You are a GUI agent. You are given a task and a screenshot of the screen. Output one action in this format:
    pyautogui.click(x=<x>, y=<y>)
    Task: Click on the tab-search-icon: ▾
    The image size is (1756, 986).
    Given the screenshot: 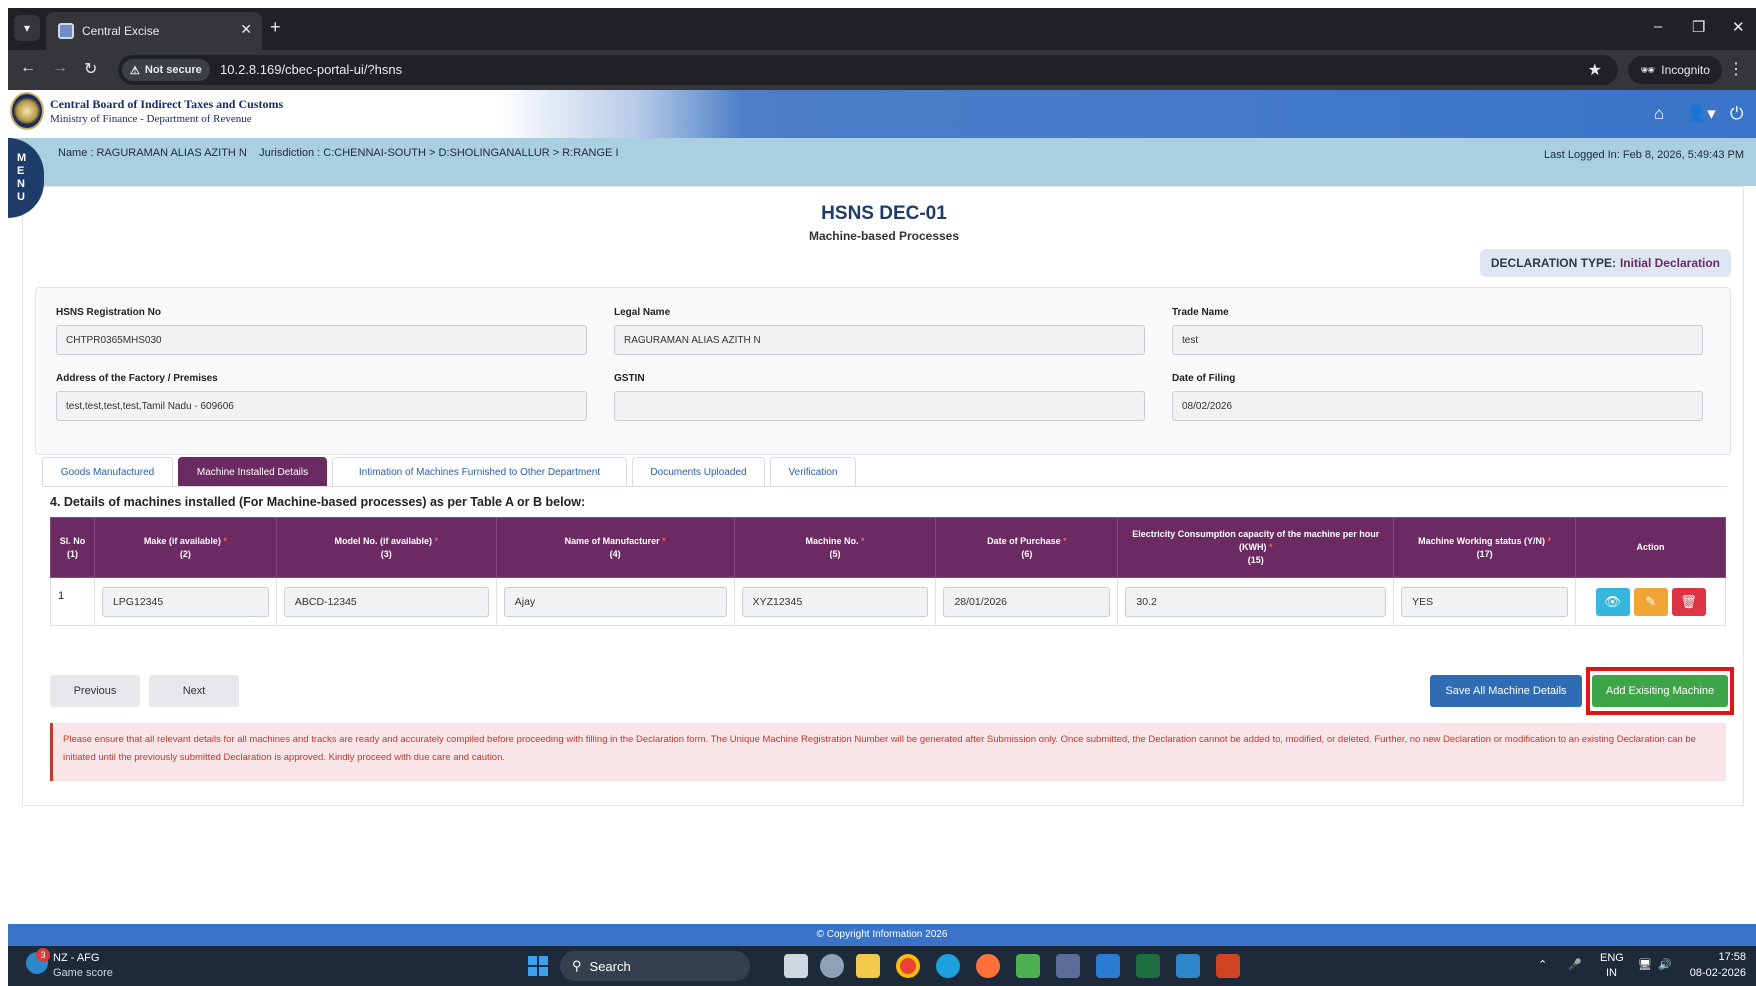 What is the action you would take?
    pyautogui.click(x=27, y=28)
    